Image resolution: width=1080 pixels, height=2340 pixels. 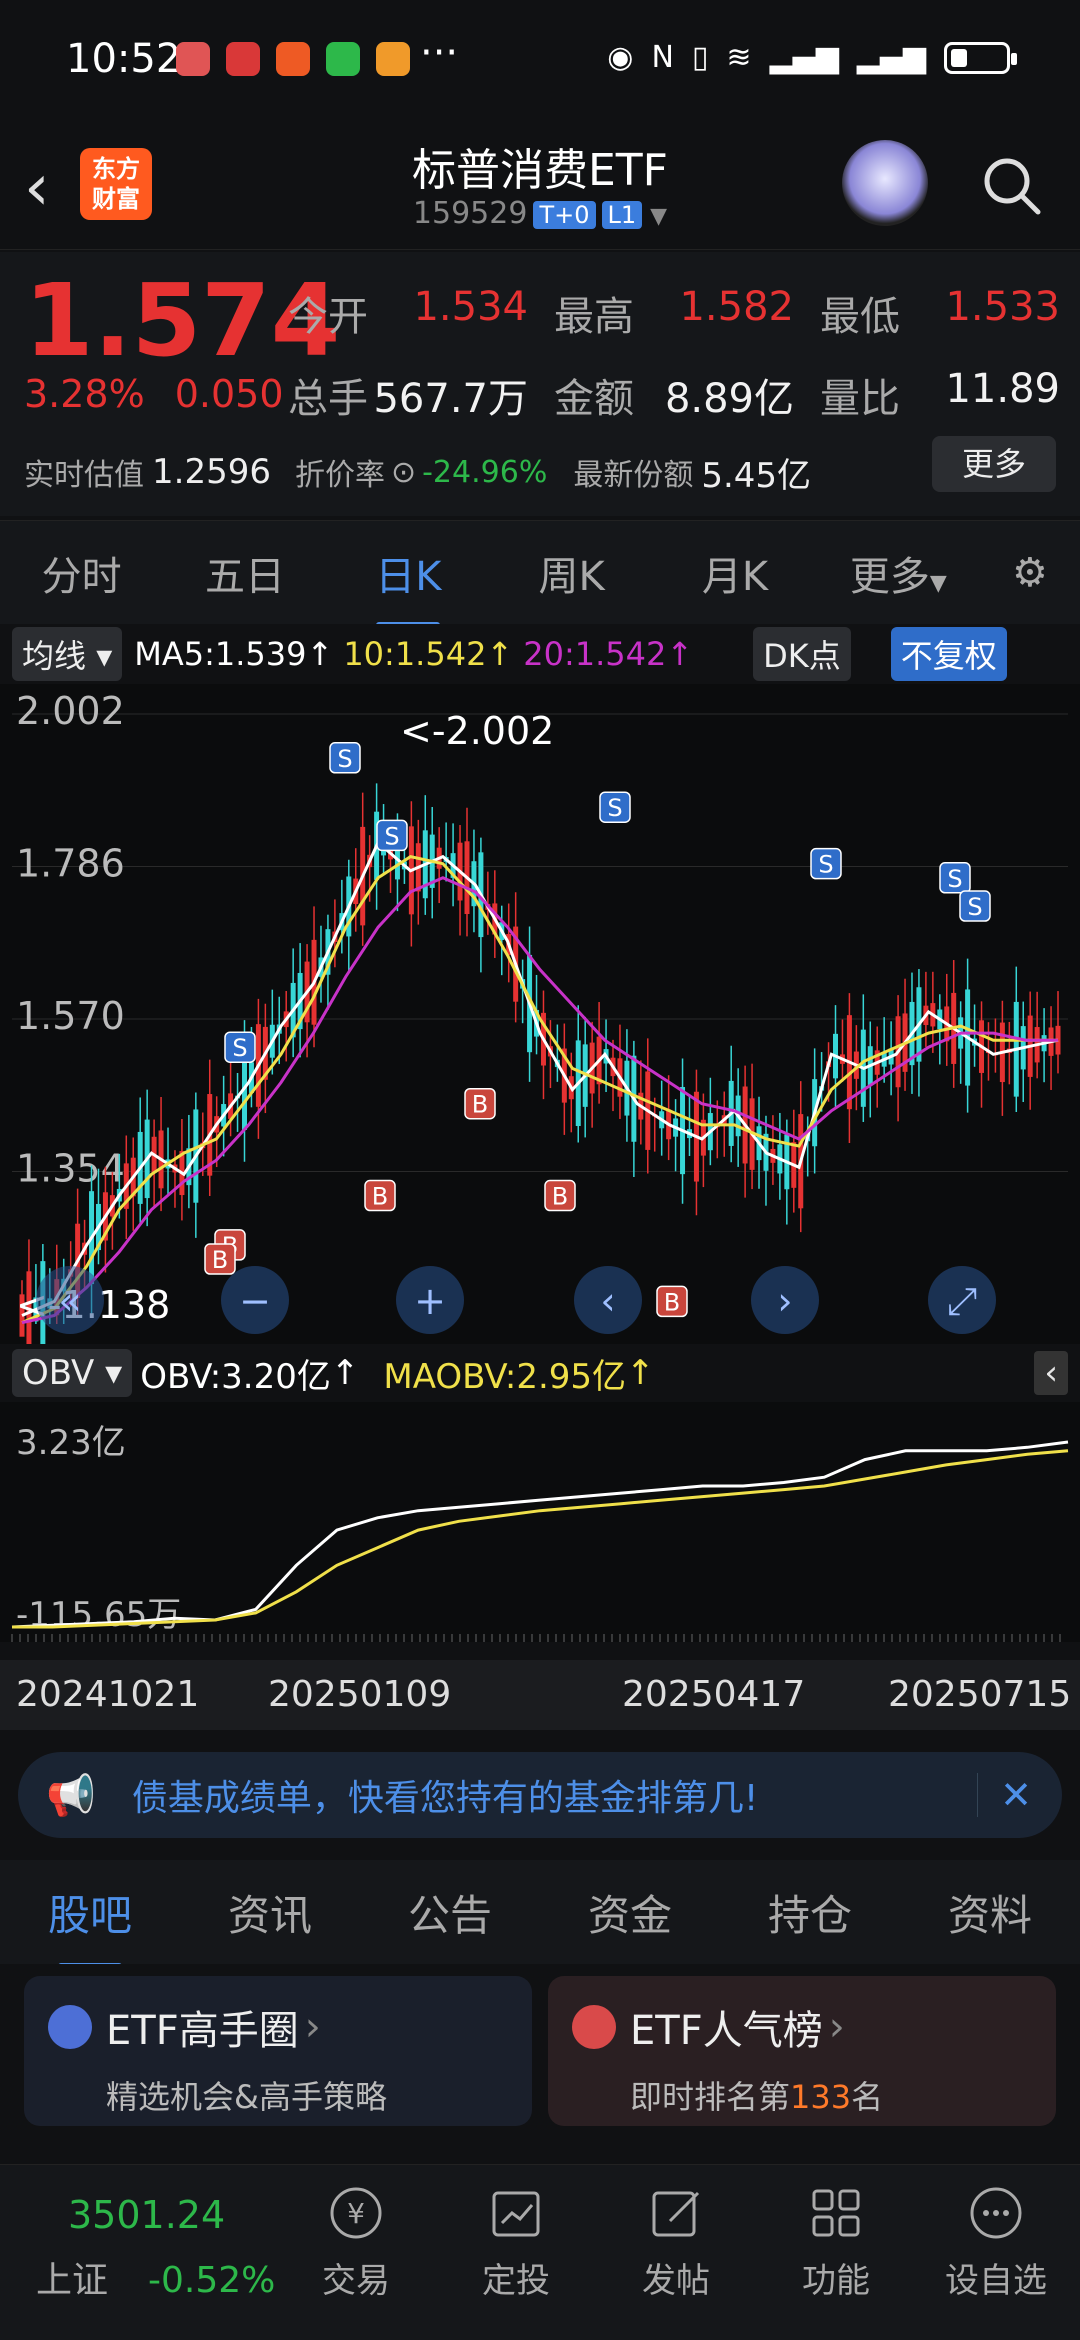 What do you see at coordinates (990, 1912) in the screenshot?
I see `tab-profile: 资料` at bounding box center [990, 1912].